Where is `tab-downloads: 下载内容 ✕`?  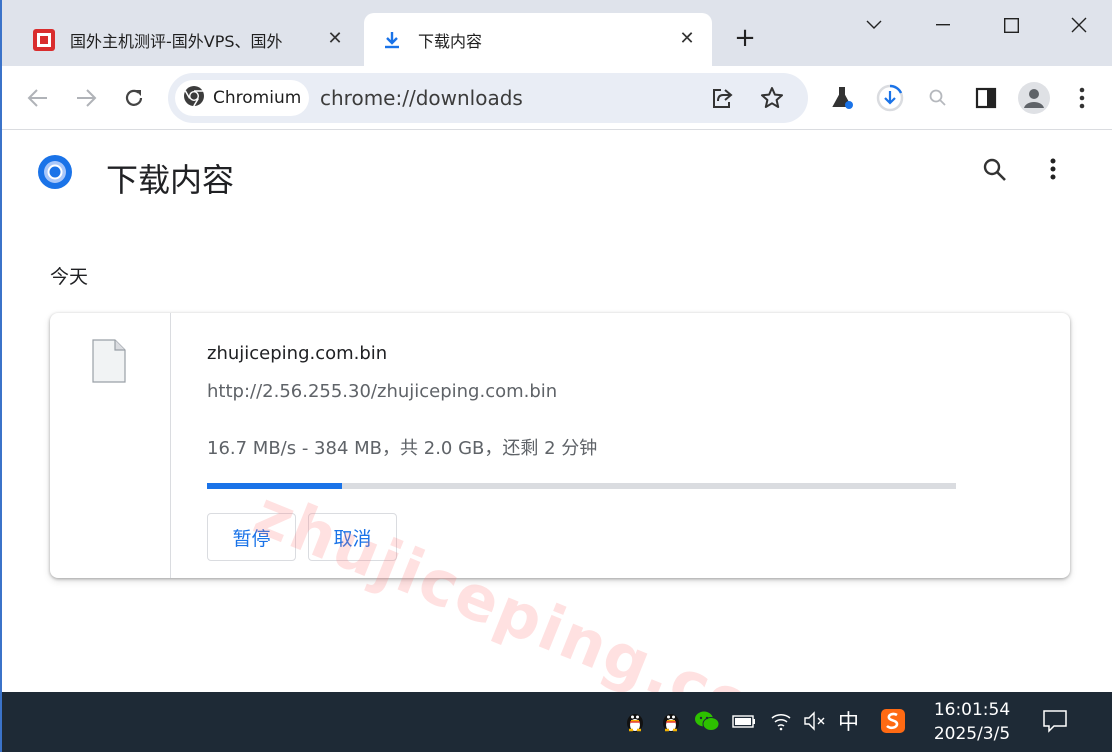
tab-downloads: 下载内容 ✕ is located at coordinates (538, 39).